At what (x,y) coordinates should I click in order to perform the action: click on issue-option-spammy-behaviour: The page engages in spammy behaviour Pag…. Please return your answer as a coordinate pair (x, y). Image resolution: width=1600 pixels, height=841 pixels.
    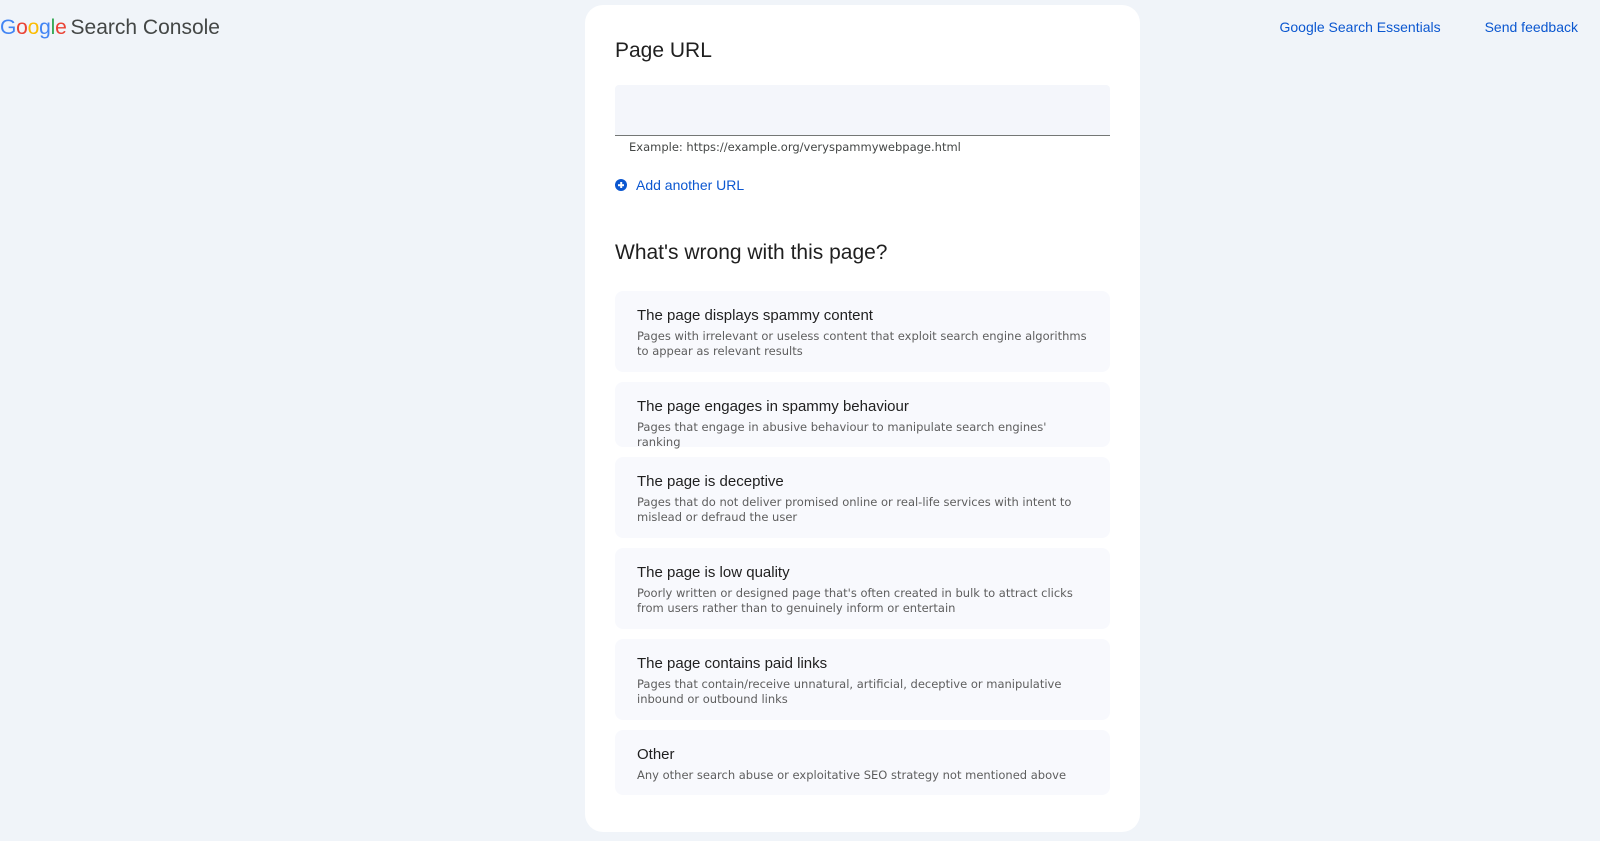
    Looking at the image, I should click on (862, 415).